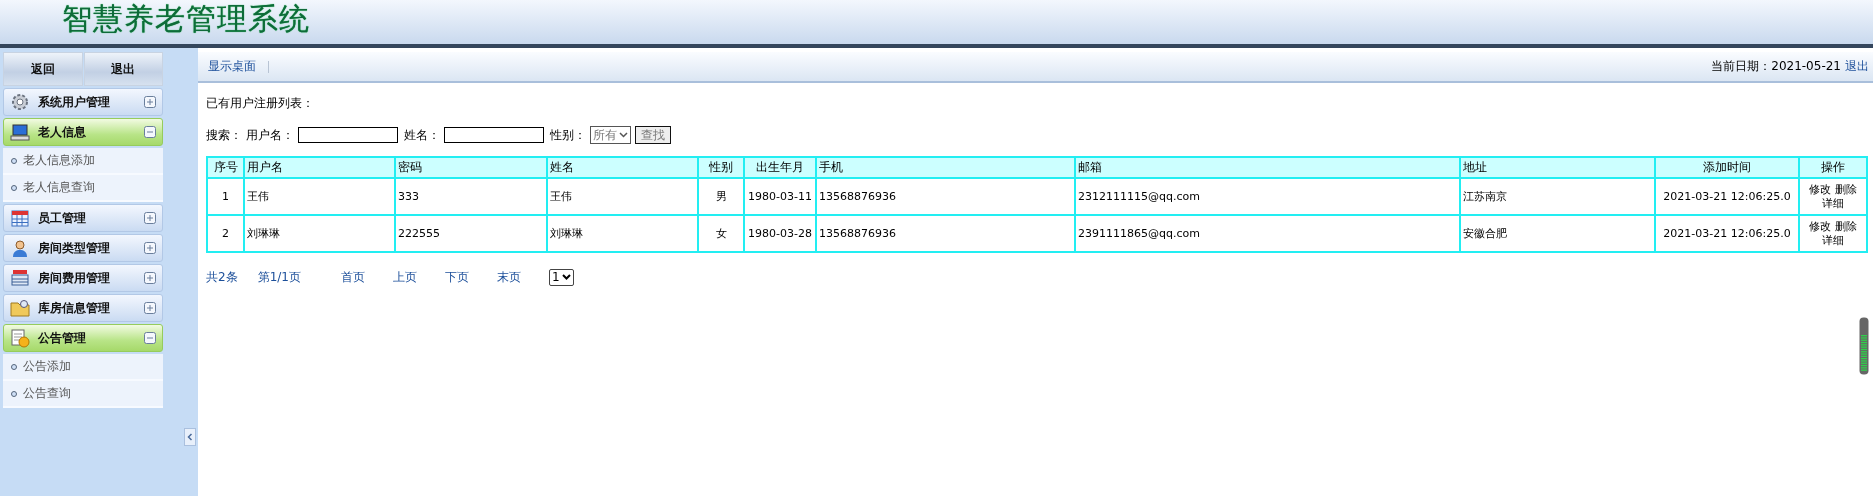  Describe the element at coordinates (83, 132) in the screenshot. I see `menu-group: 老人信息` at that location.